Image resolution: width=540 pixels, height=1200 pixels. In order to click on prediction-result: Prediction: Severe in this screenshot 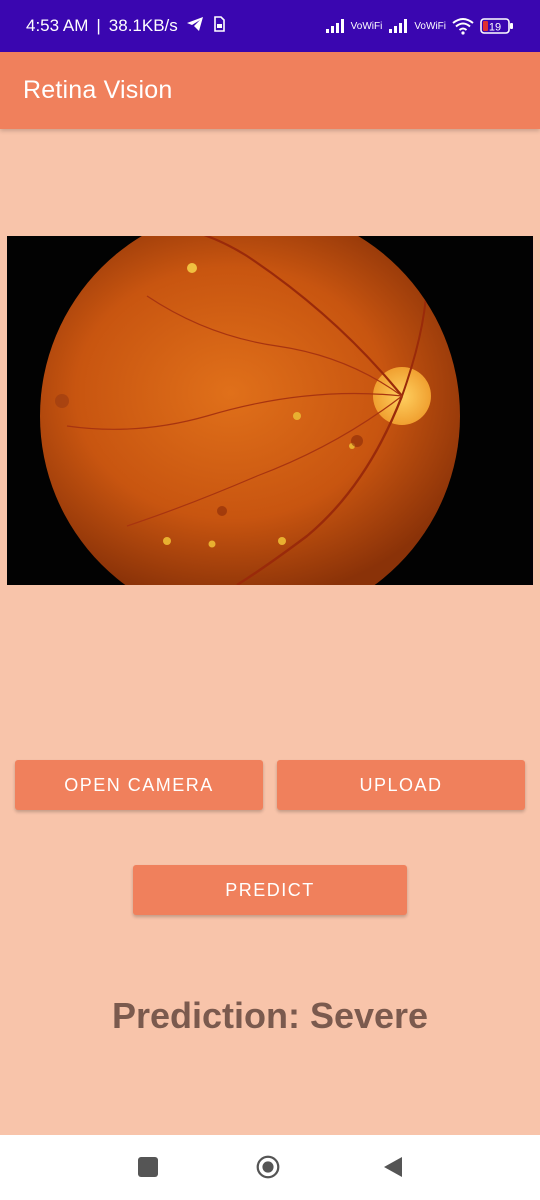, I will do `click(270, 1015)`.